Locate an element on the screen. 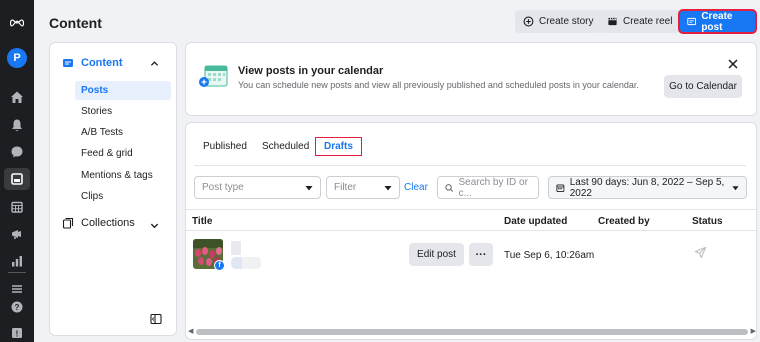 The height and width of the screenshot is (342, 760). edit-post-button: Edit post is located at coordinates (436, 254).